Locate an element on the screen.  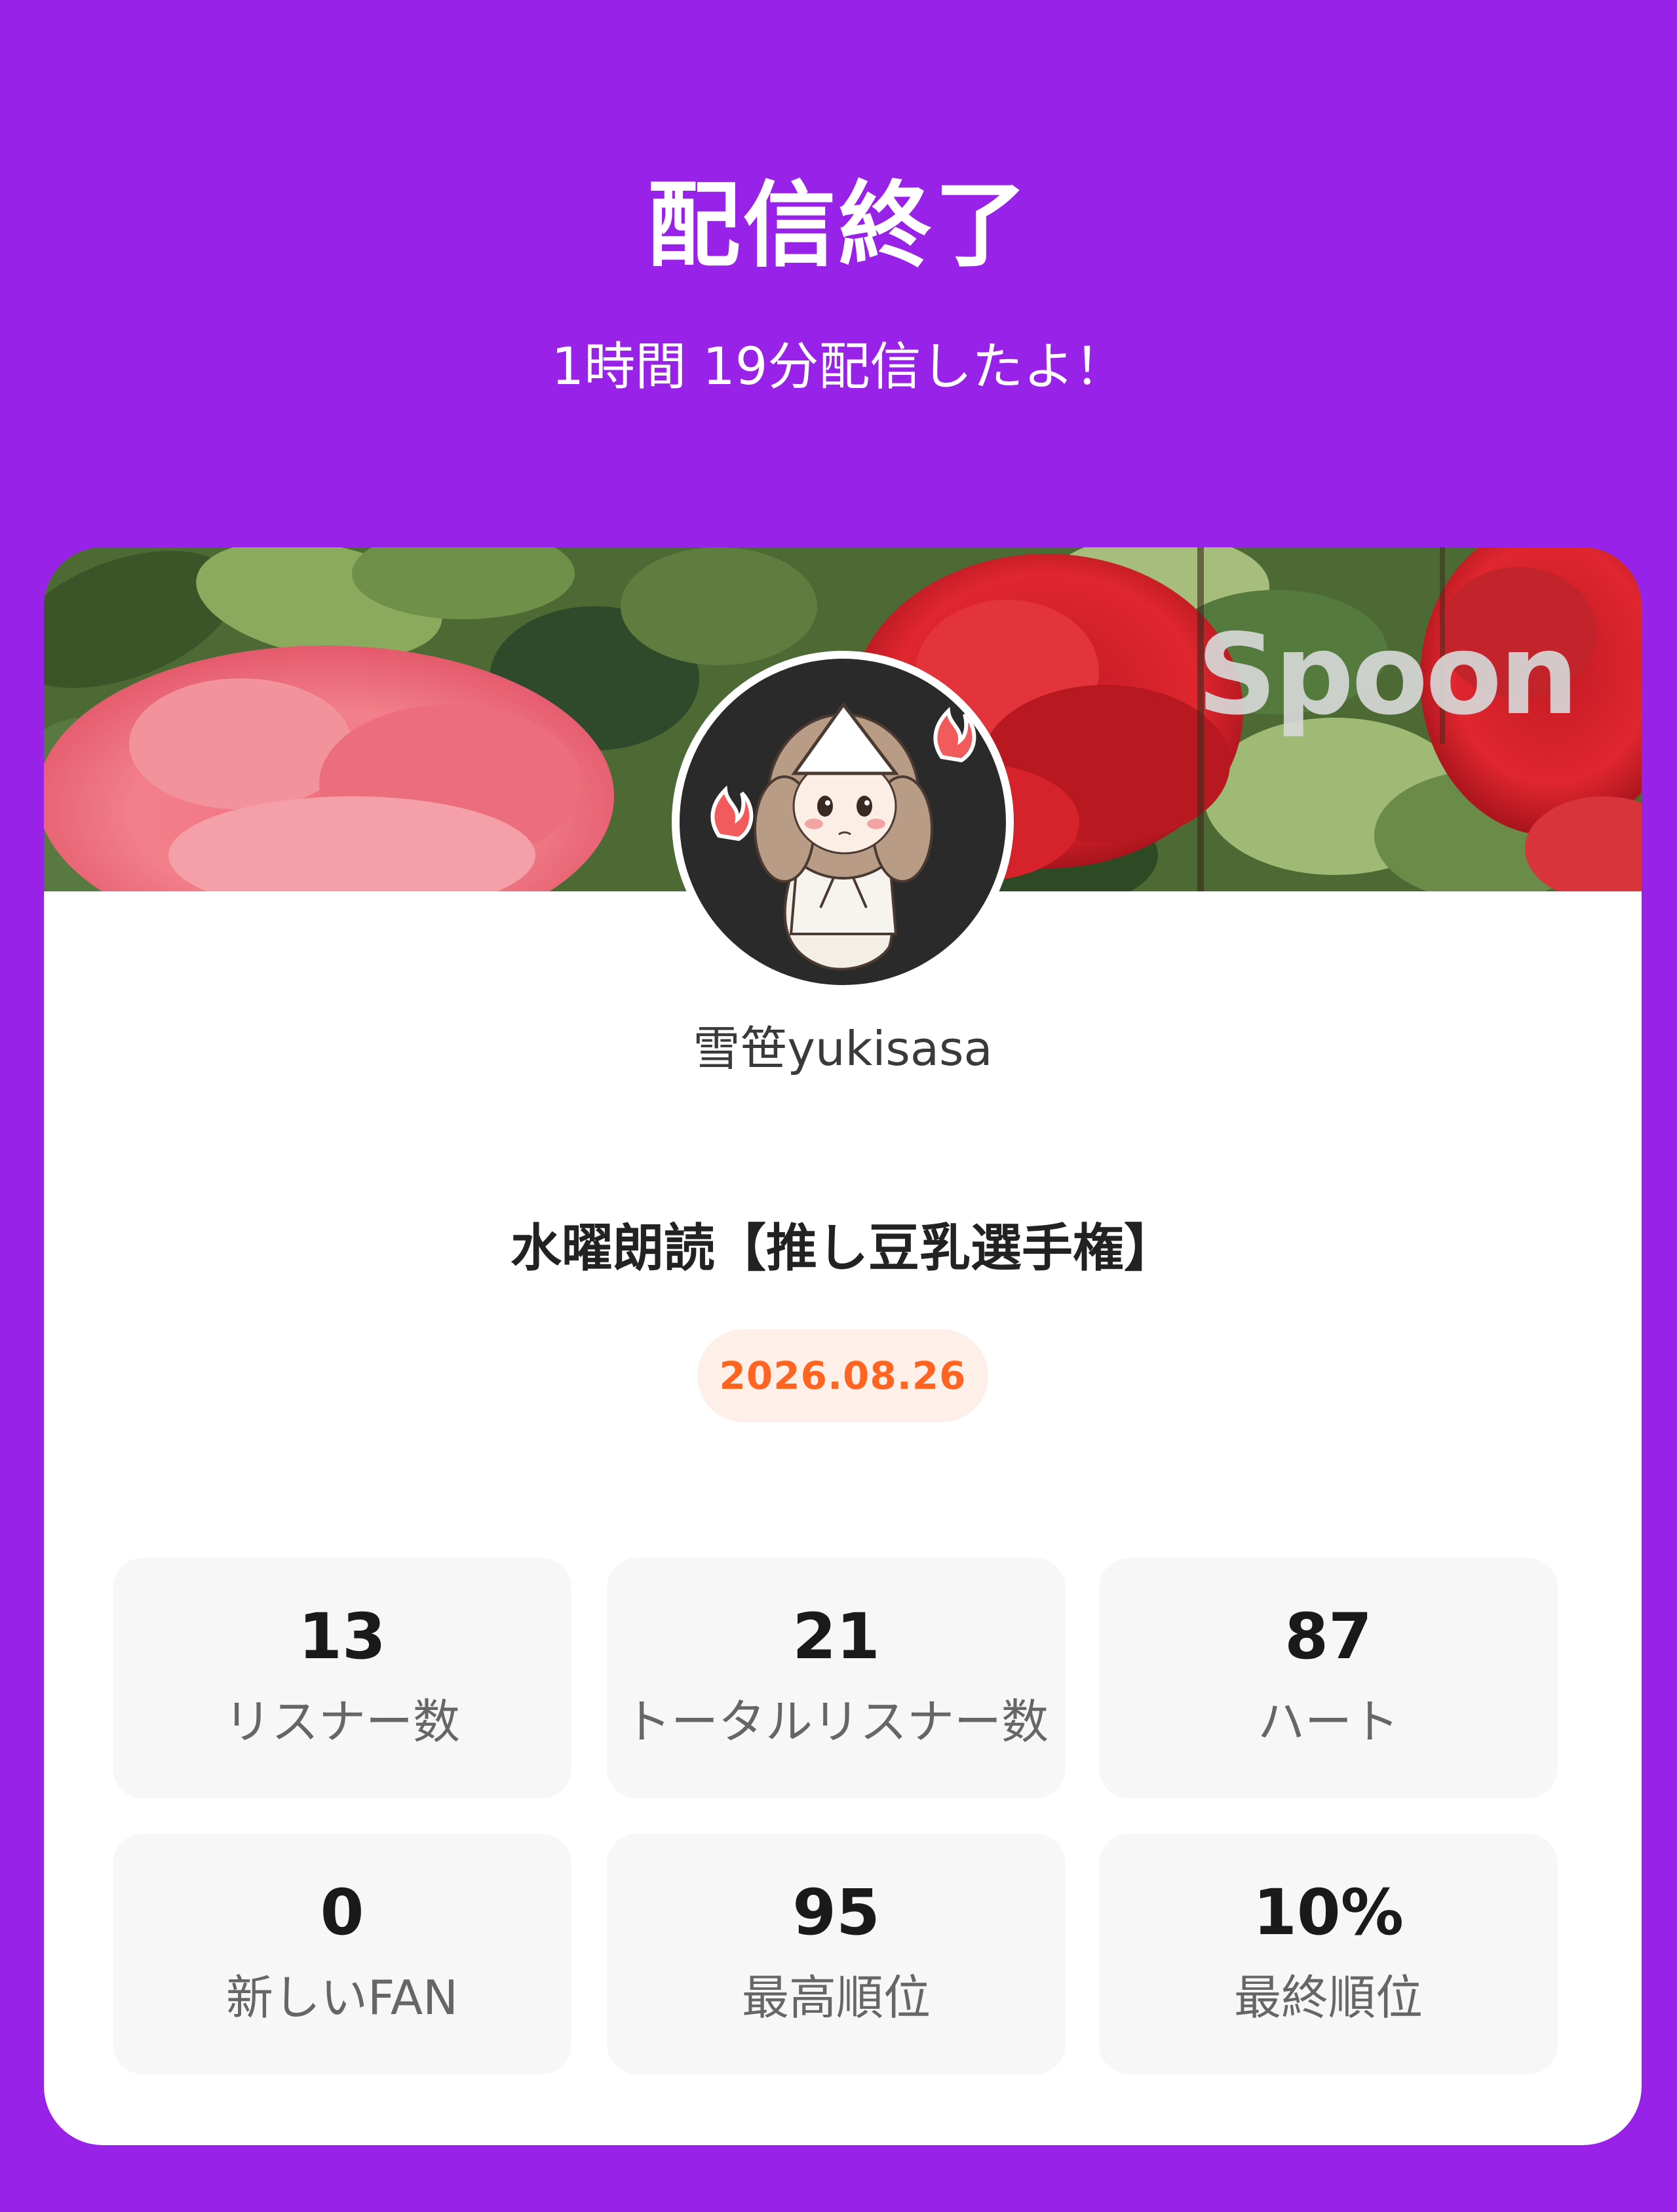
header-title: 配信終了 is located at coordinates (838, 226).